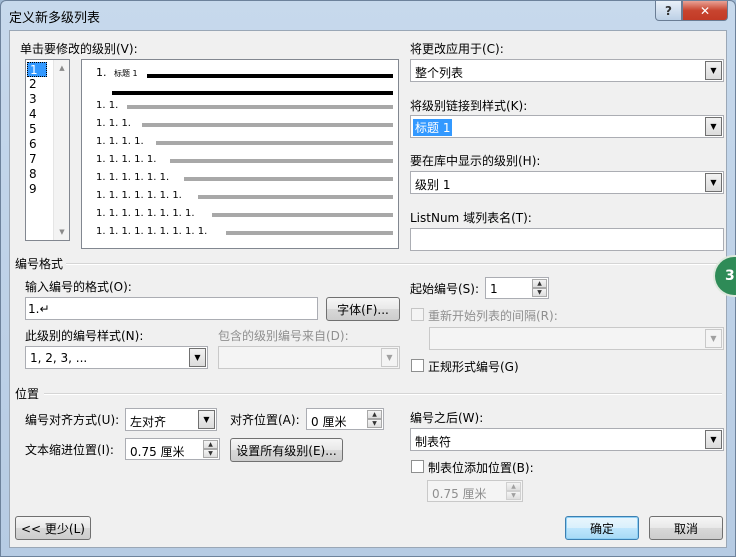 The height and width of the screenshot is (557, 736). Describe the element at coordinates (107, 105) in the screenshot. I see `preview-row: 1. 1.` at that location.